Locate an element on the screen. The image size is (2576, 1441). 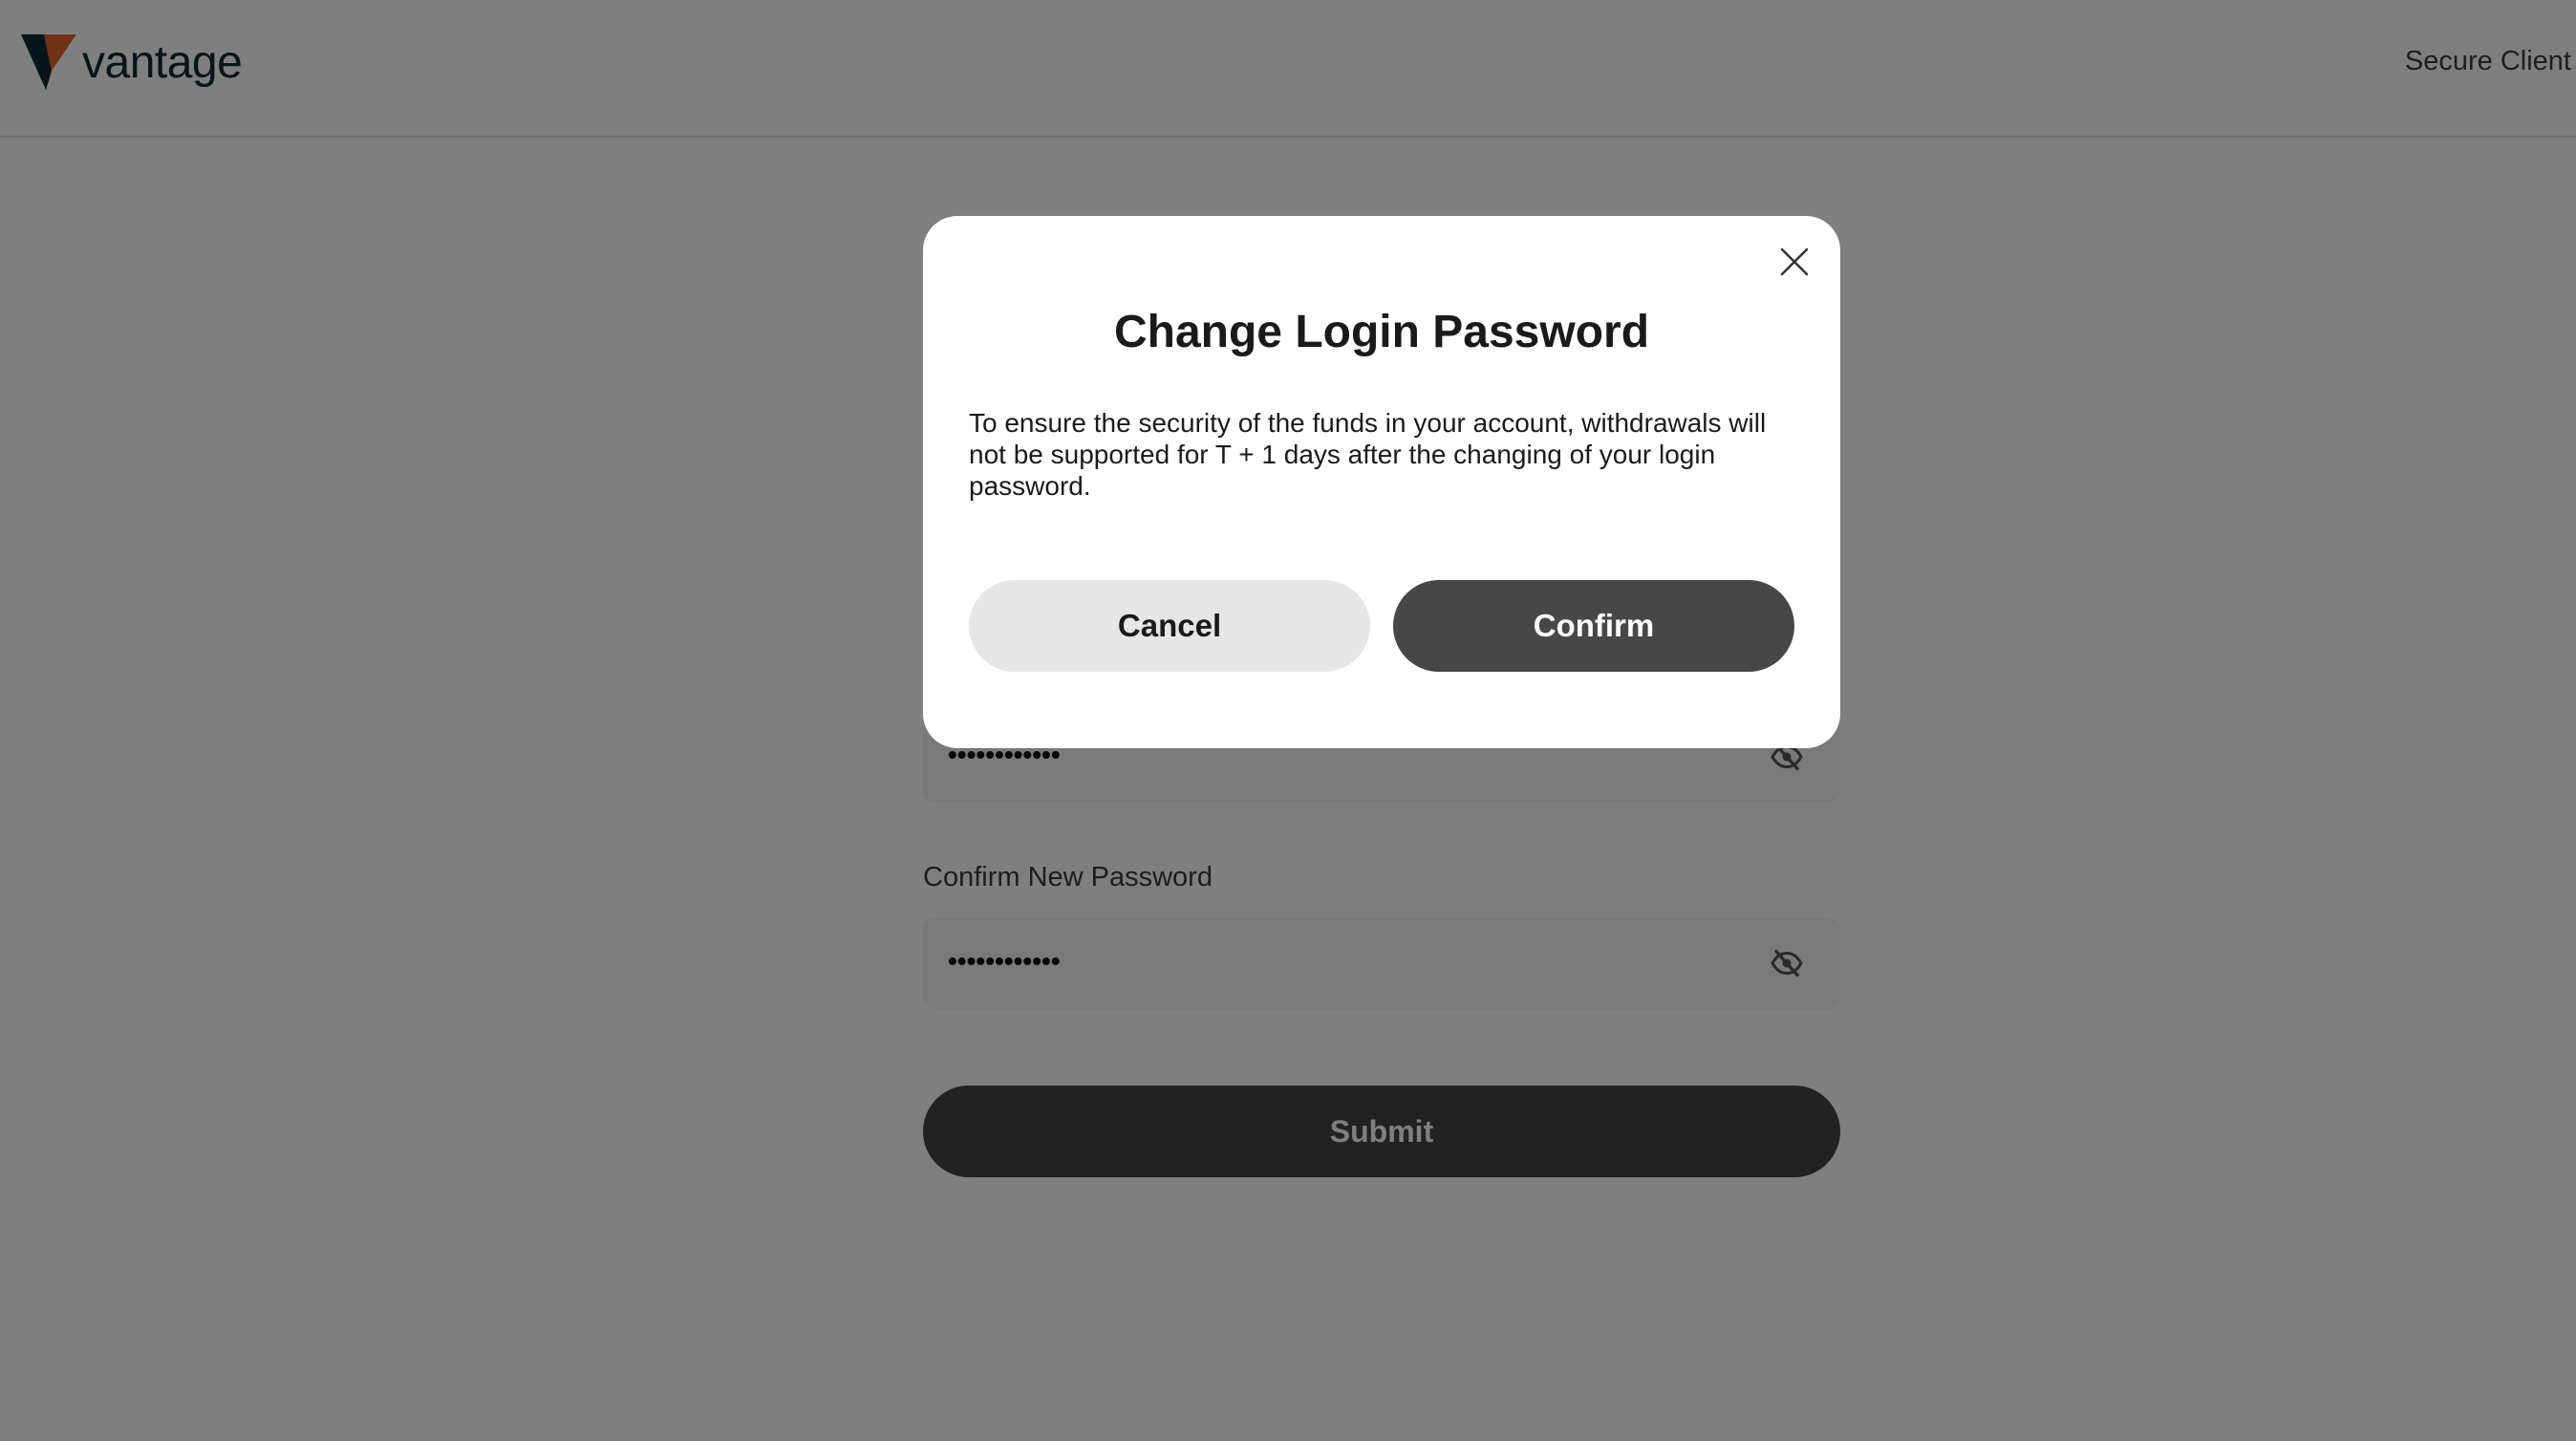
modal-title: Change Login Password is located at coordinates (1381, 332).